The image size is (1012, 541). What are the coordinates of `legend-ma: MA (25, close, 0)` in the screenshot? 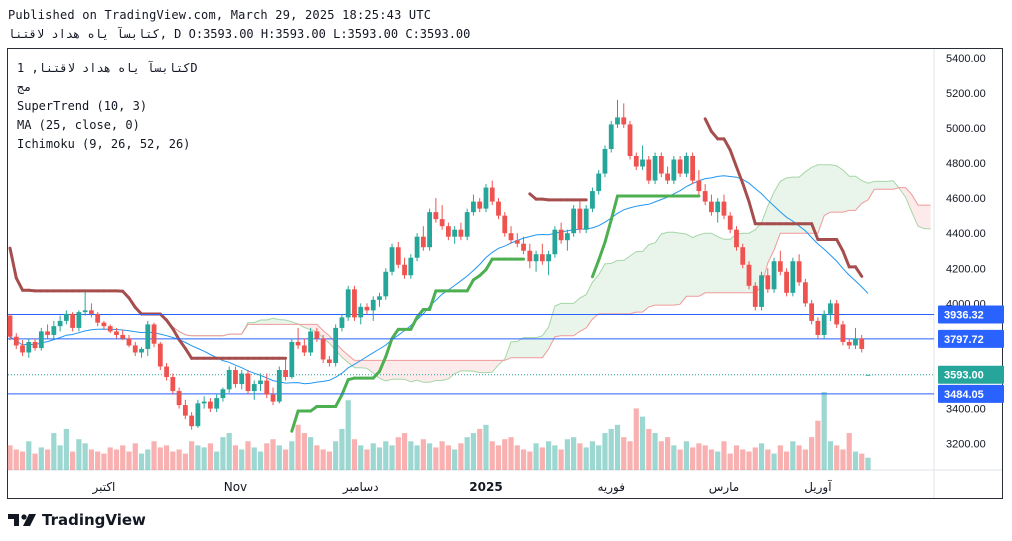 It's located at (78, 125).